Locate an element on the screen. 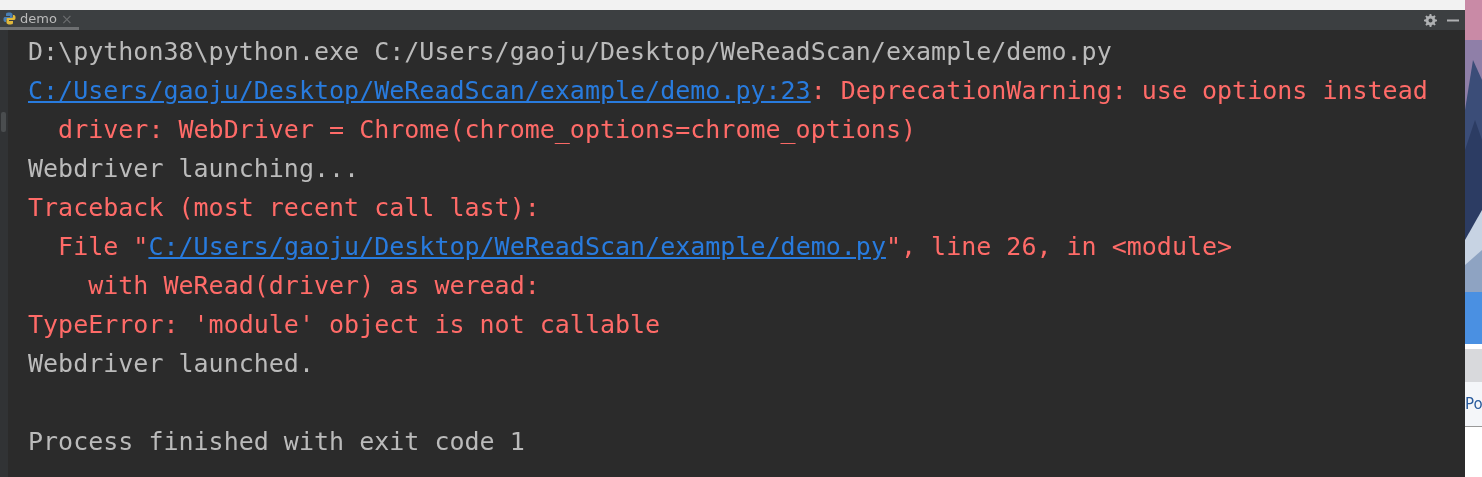 This screenshot has width=1482, height=477. console-text: Webdriver launched. is located at coordinates (171, 363).